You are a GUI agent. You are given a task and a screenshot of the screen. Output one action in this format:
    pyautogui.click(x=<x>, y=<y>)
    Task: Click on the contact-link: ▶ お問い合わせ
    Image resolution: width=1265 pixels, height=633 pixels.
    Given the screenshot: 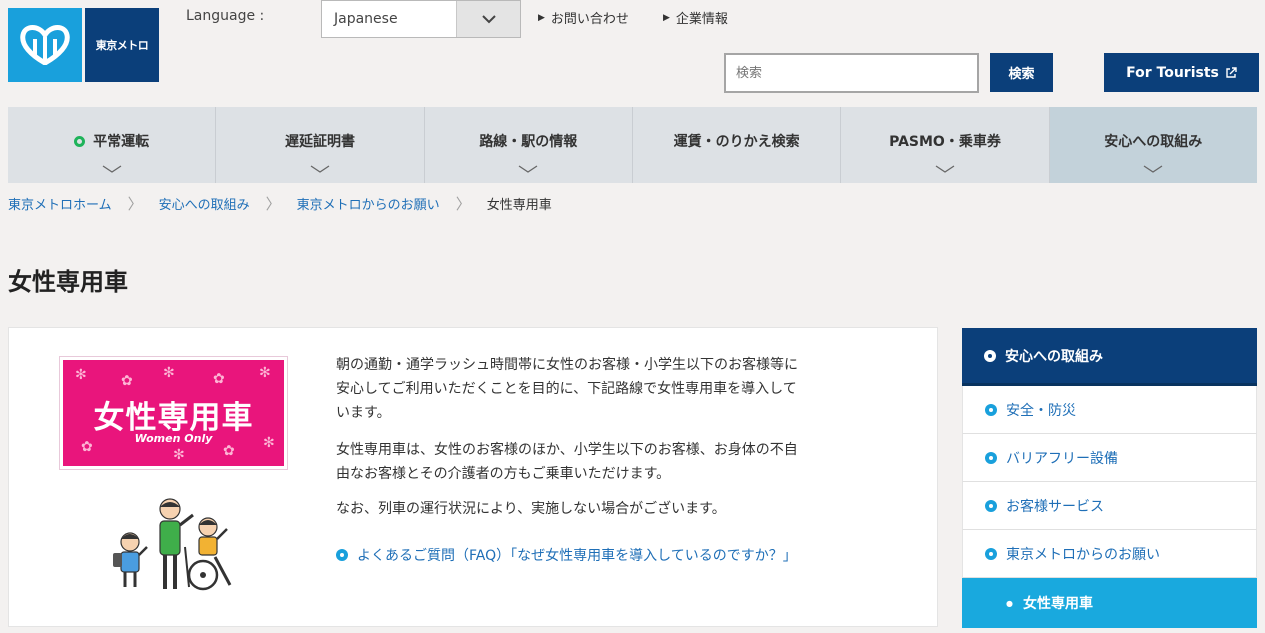 What is the action you would take?
    pyautogui.click(x=583, y=17)
    